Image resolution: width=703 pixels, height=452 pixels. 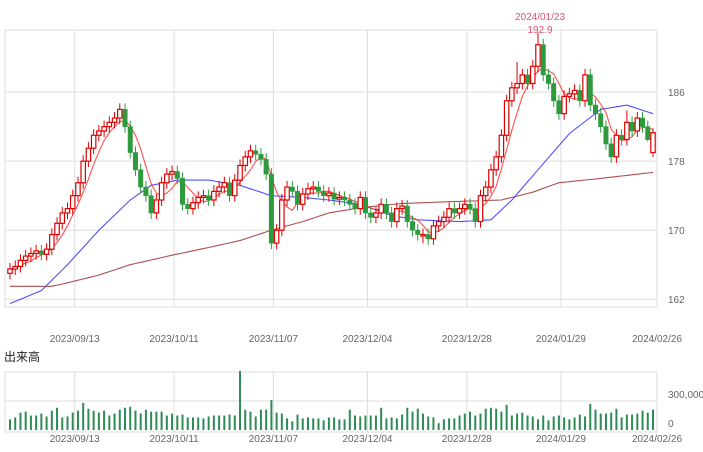 I want to click on x-tick-label: 2023/12/28, so click(x=467, y=339).